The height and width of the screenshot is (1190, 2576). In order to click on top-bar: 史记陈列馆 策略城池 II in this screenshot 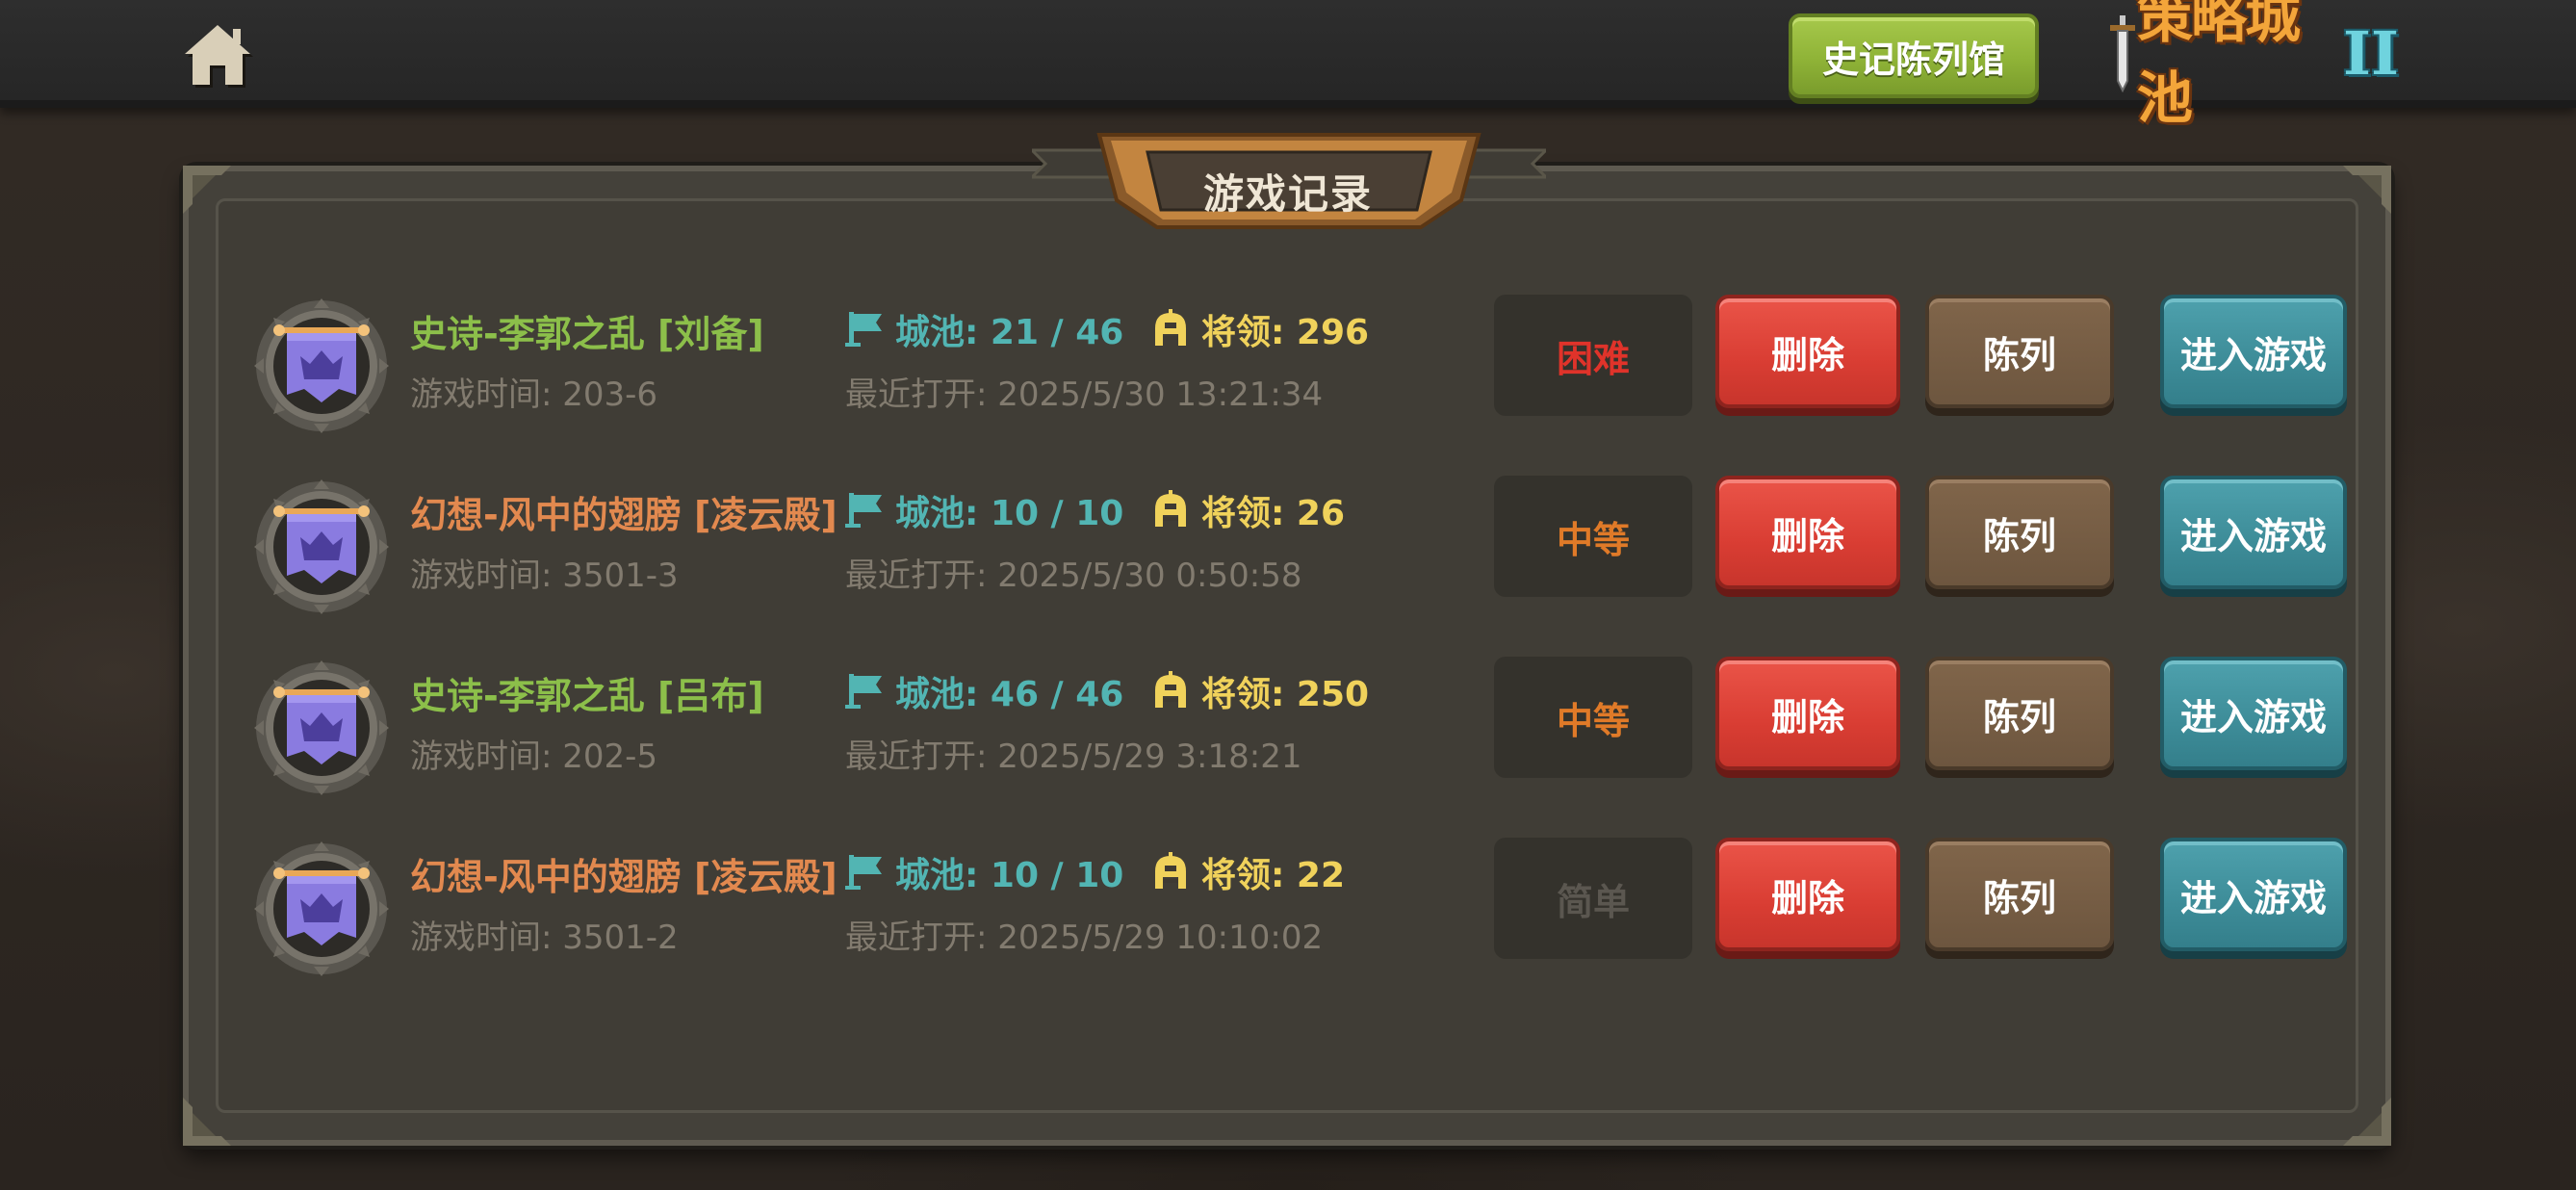, I will do `click(1288, 65)`.